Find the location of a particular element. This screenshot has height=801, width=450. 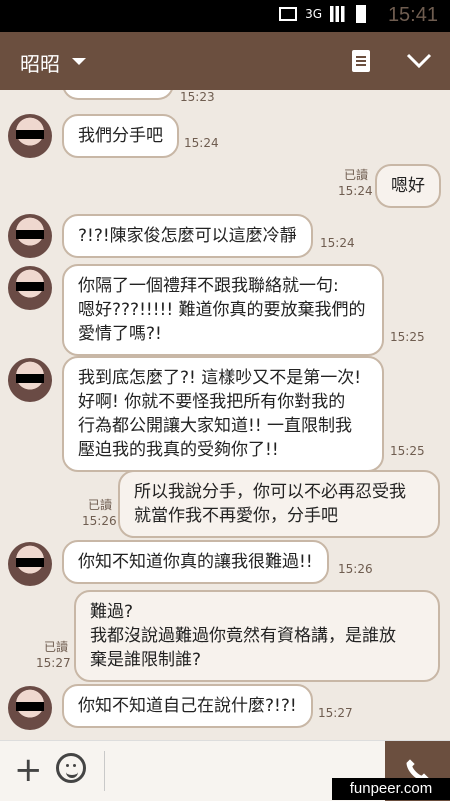

status-icons: 3G is located at coordinates (322, 14).